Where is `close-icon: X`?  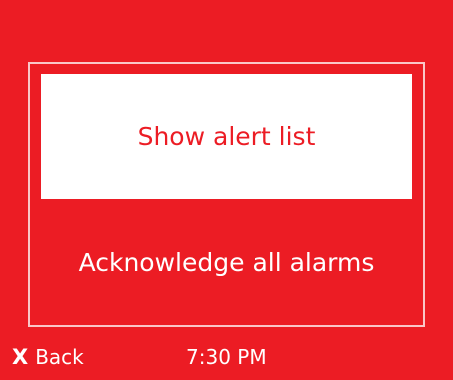 close-icon: X is located at coordinates (20, 356).